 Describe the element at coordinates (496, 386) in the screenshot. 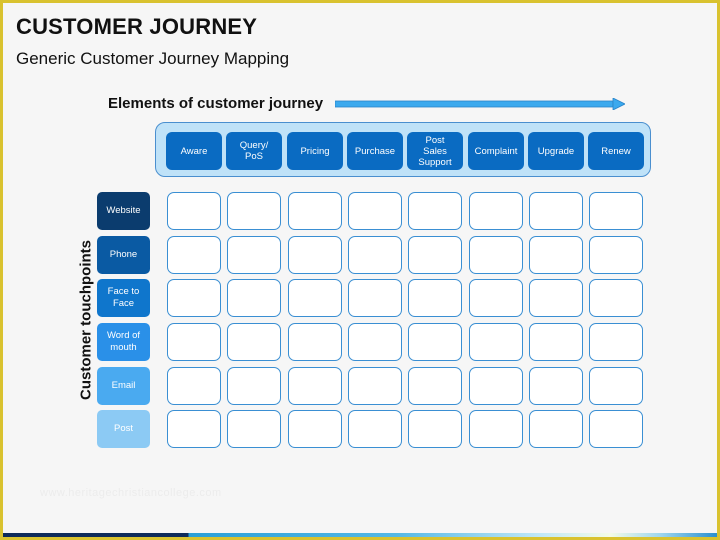

I see `grid-cell-r4-c5` at that location.